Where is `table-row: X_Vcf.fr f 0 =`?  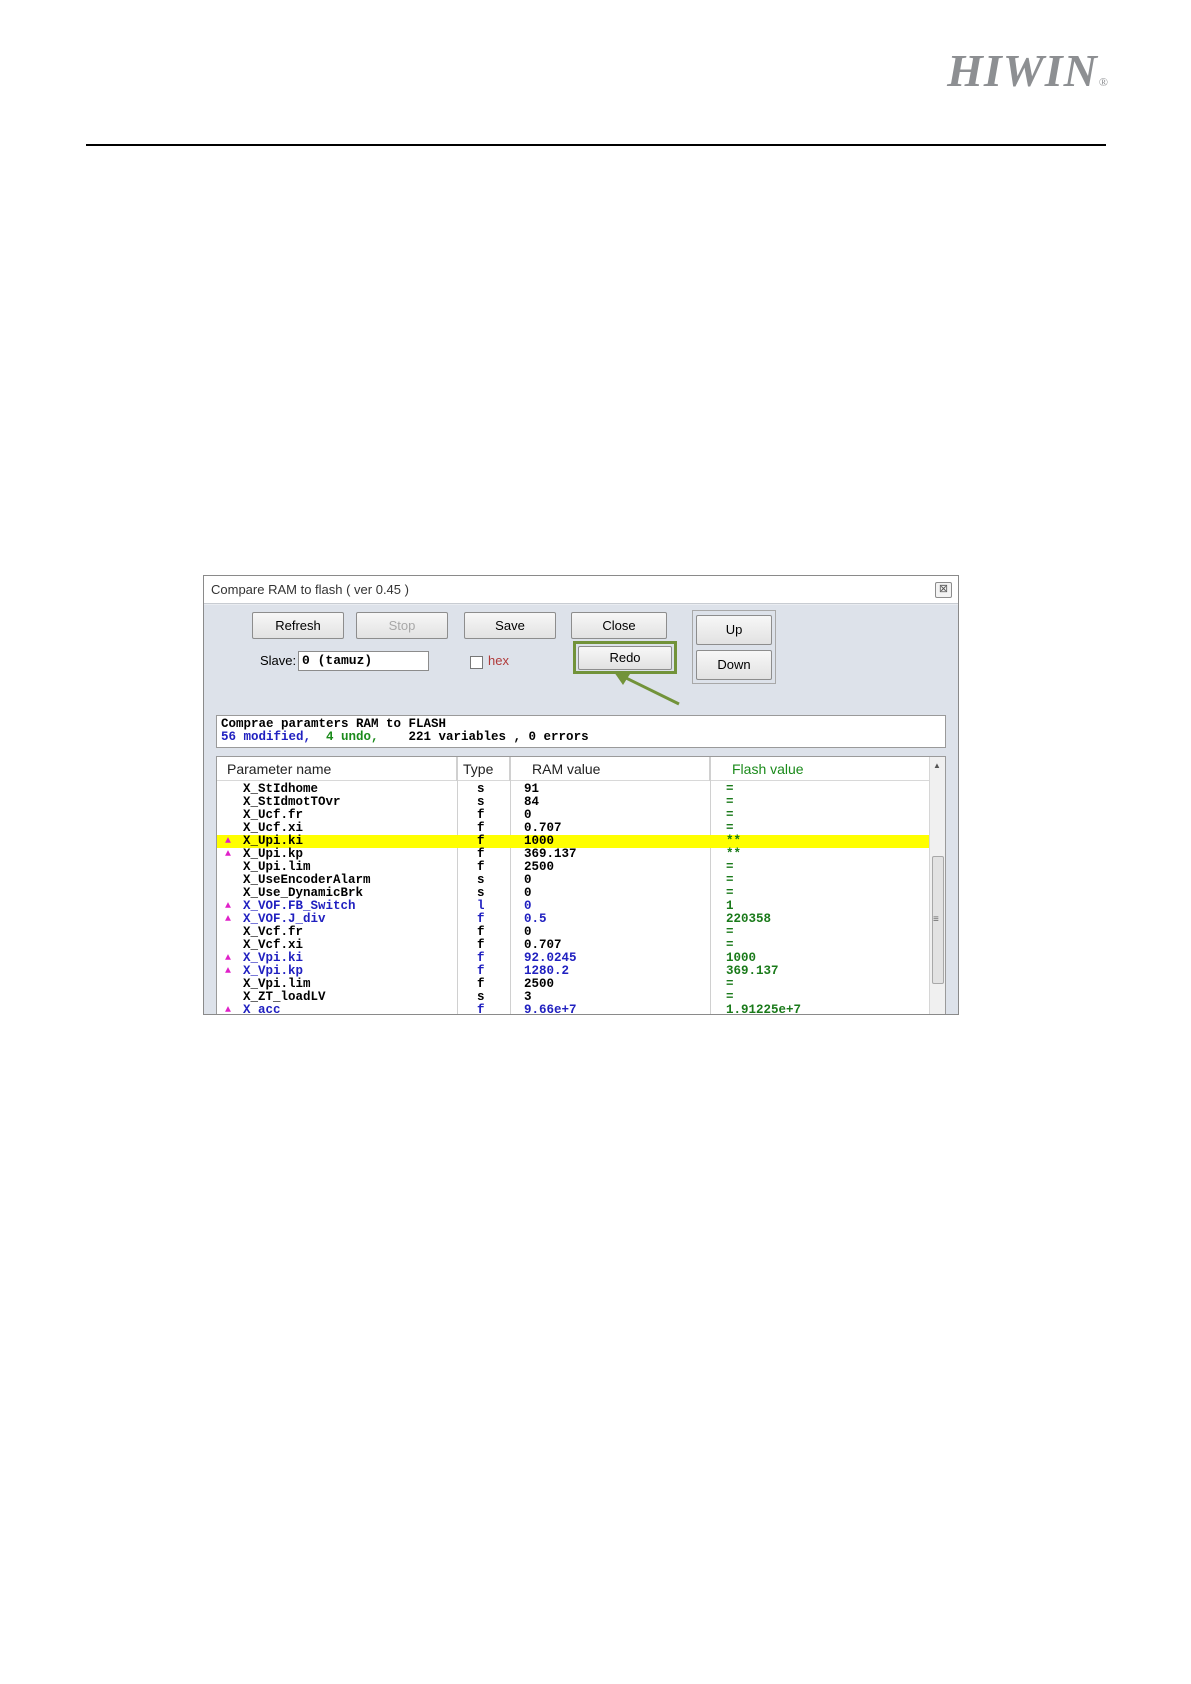 table-row: X_Vcf.fr f 0 = is located at coordinates (574, 932).